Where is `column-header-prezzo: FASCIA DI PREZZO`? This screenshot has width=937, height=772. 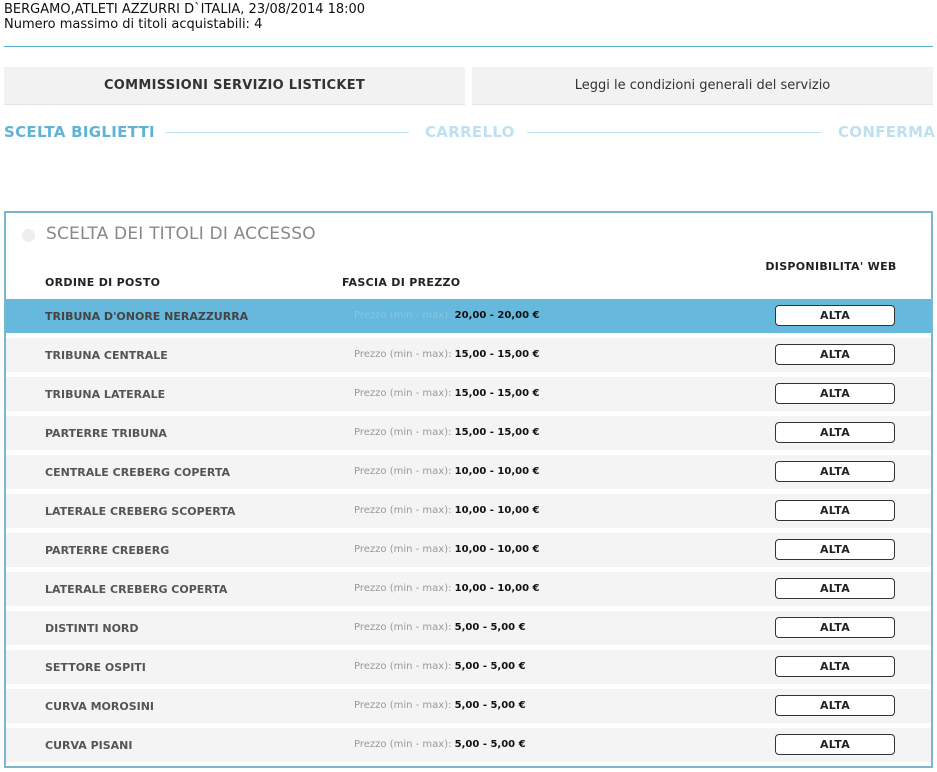
column-header-prezzo: FASCIA DI PREZZO is located at coordinates (401, 282).